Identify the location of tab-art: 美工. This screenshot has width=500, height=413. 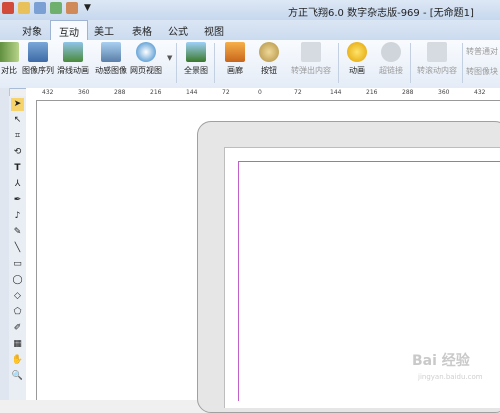
(104, 30).